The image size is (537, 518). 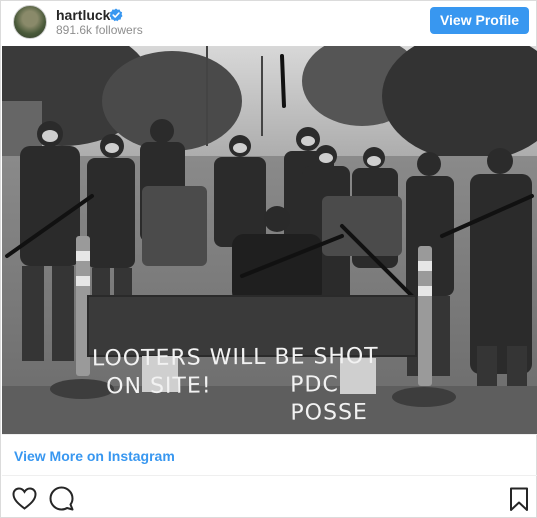 I want to click on avatar, so click(x=30, y=22).